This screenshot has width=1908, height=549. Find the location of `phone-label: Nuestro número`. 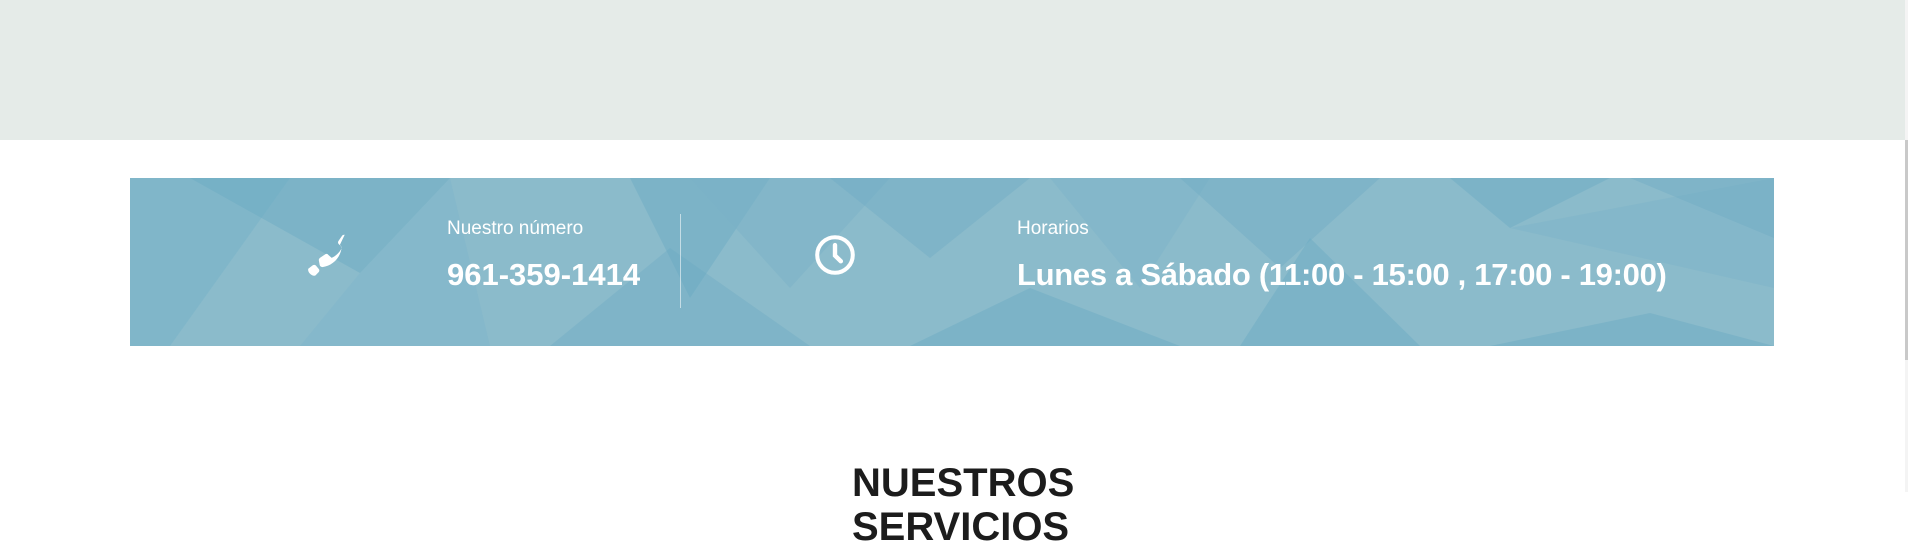

phone-label: Nuestro número is located at coordinates (515, 228).